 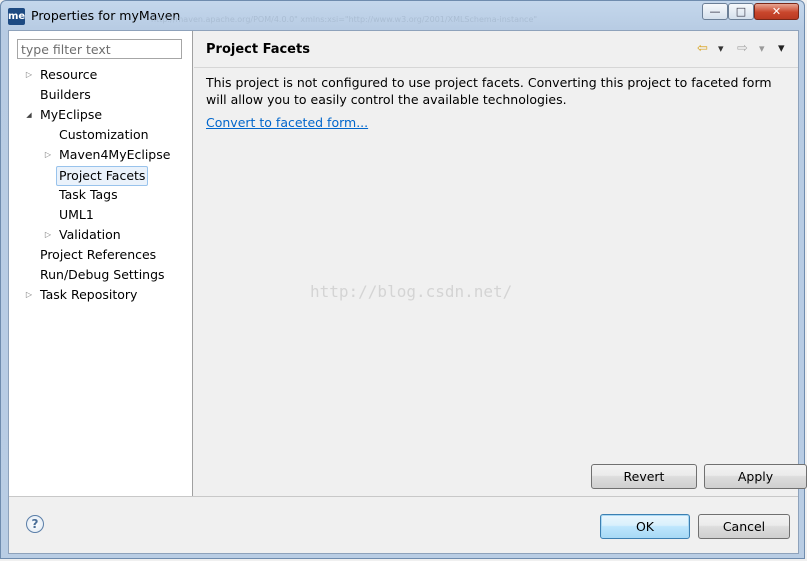 I want to click on help-icon: ?, so click(x=35, y=524).